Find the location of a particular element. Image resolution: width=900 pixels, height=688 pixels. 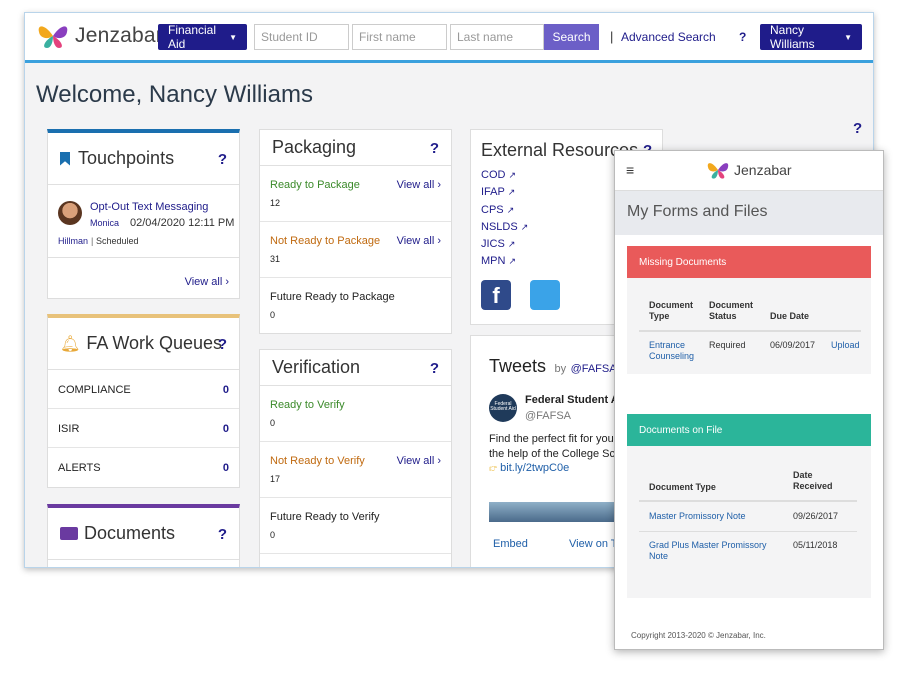

touchpoints-header: Touchpoints ? is located at coordinates (143, 159).